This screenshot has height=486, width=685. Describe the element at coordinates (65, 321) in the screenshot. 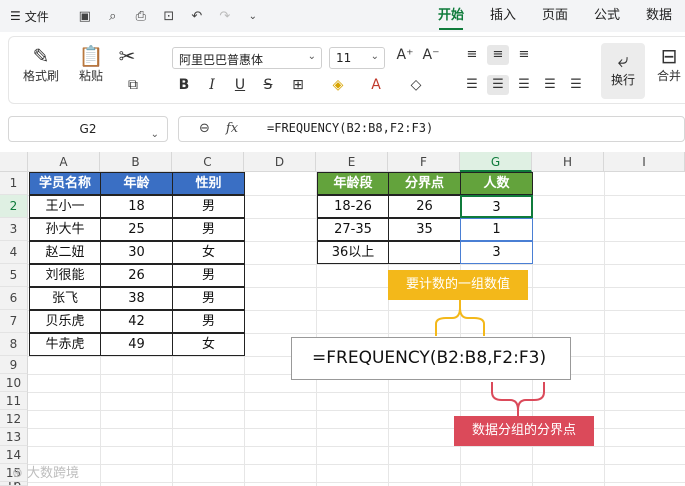

I see `table-cell: 贝乐虎` at that location.